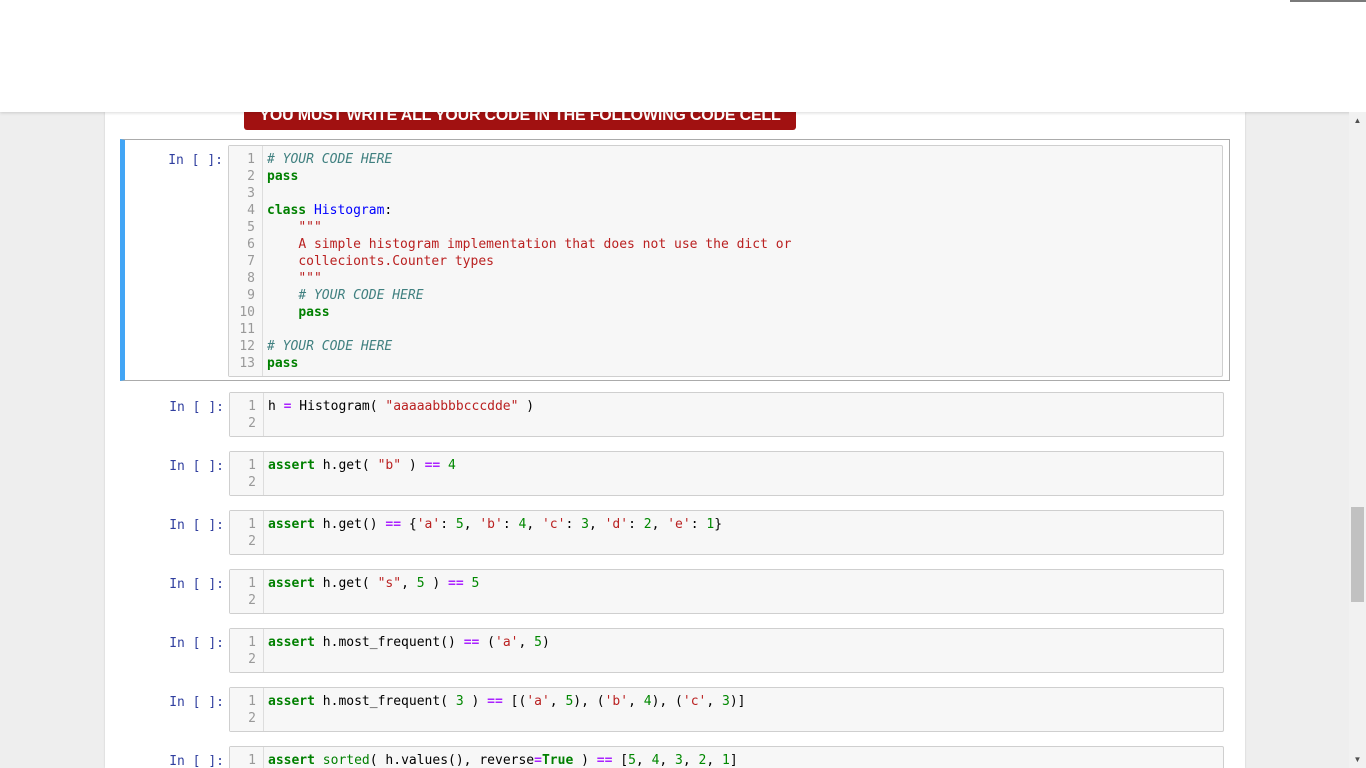 This screenshot has height=768, width=1366. What do you see at coordinates (251, 193) in the screenshot?
I see `line-number: 3` at bounding box center [251, 193].